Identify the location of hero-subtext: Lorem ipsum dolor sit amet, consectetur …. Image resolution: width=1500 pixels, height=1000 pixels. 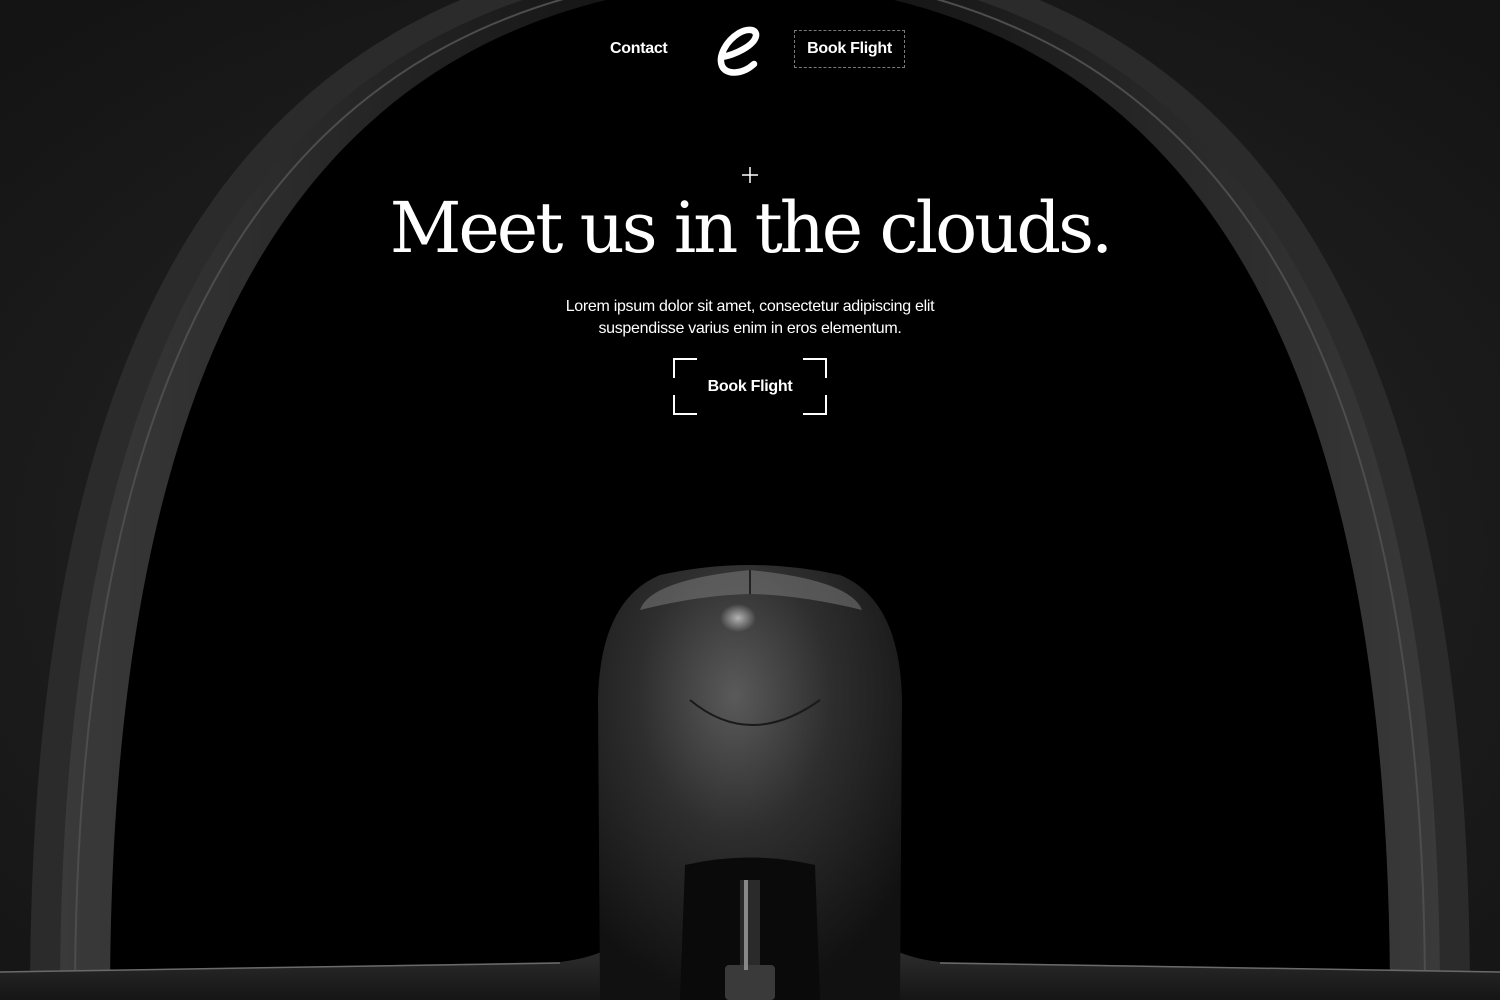
(750, 317).